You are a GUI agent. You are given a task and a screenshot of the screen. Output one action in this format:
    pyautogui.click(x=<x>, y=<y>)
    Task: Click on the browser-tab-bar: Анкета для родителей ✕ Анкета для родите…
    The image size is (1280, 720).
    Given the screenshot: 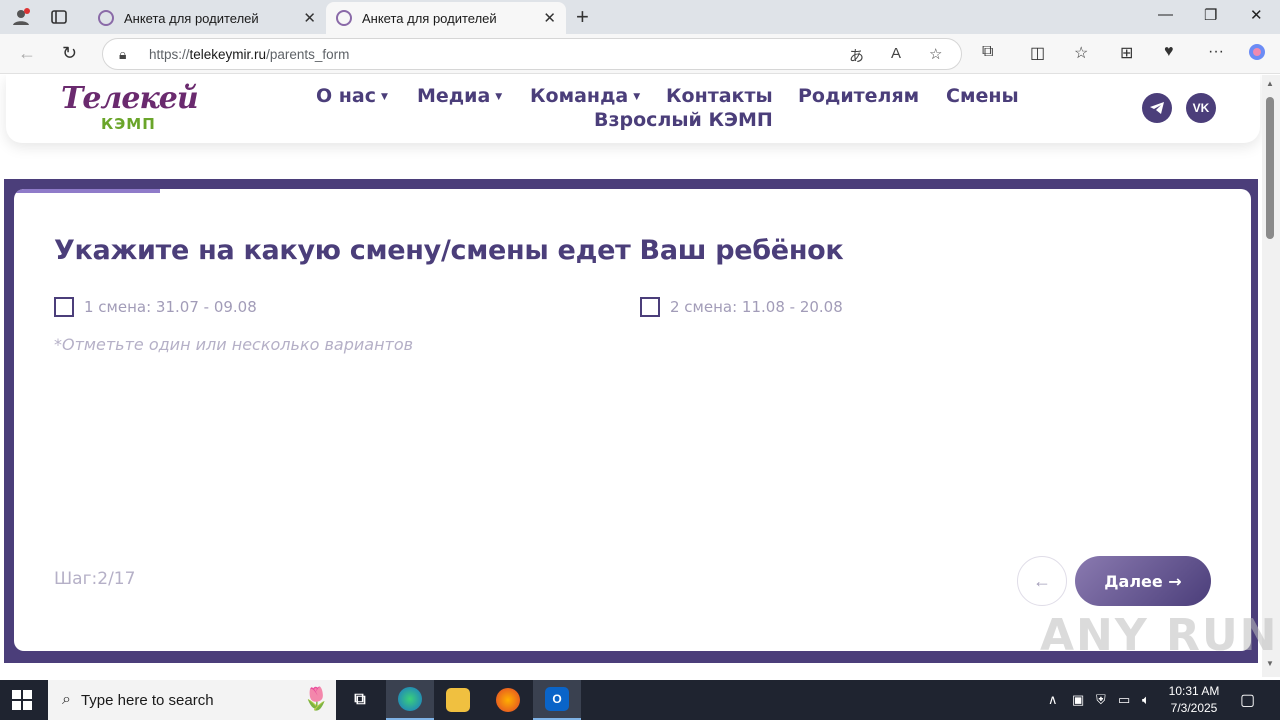 What is the action you would take?
    pyautogui.click(x=640, y=17)
    